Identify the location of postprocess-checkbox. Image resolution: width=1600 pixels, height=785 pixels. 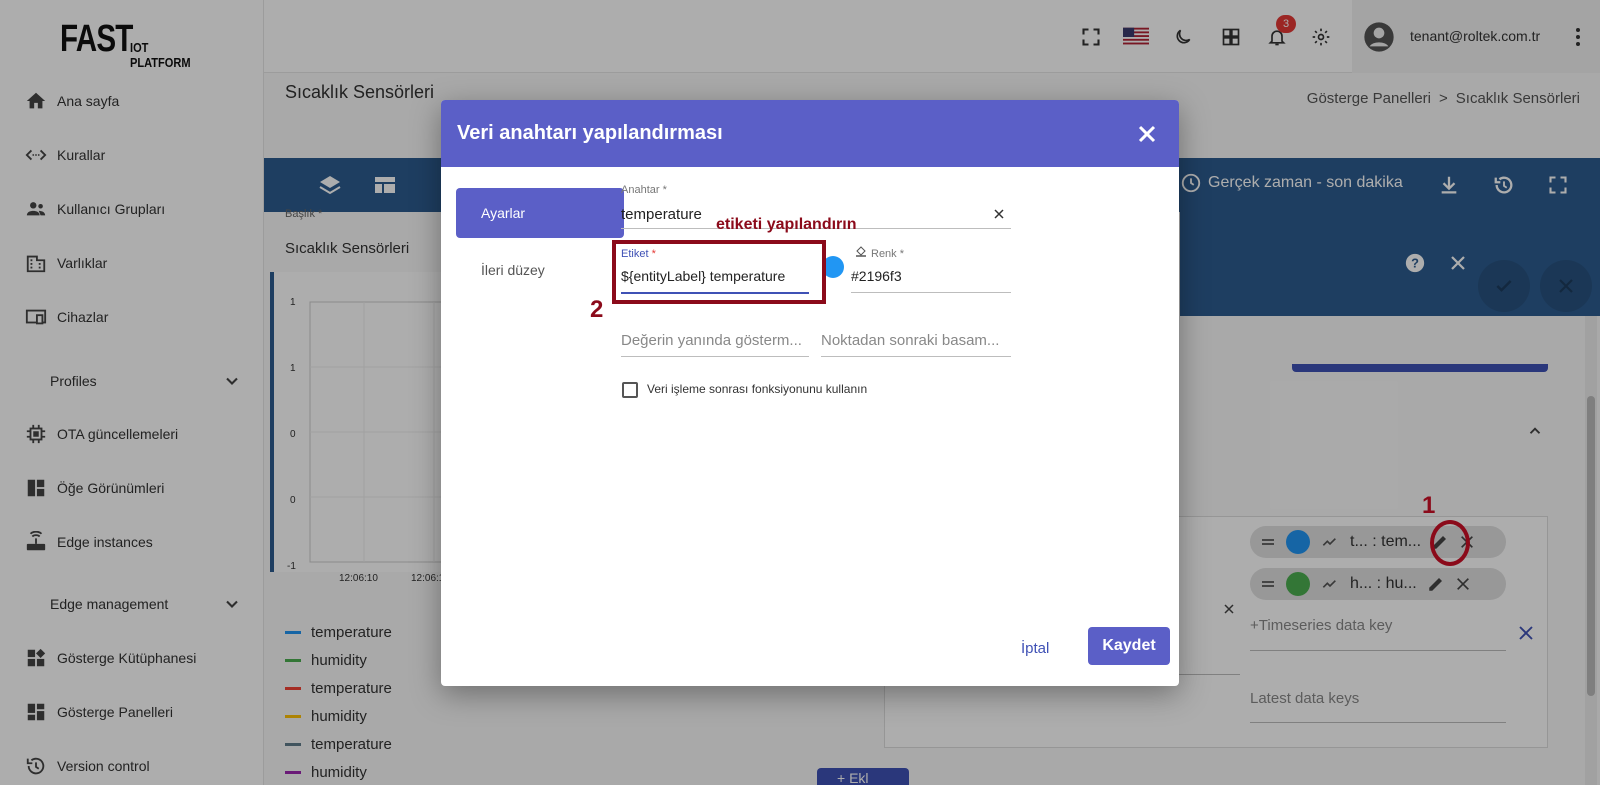
(630, 390).